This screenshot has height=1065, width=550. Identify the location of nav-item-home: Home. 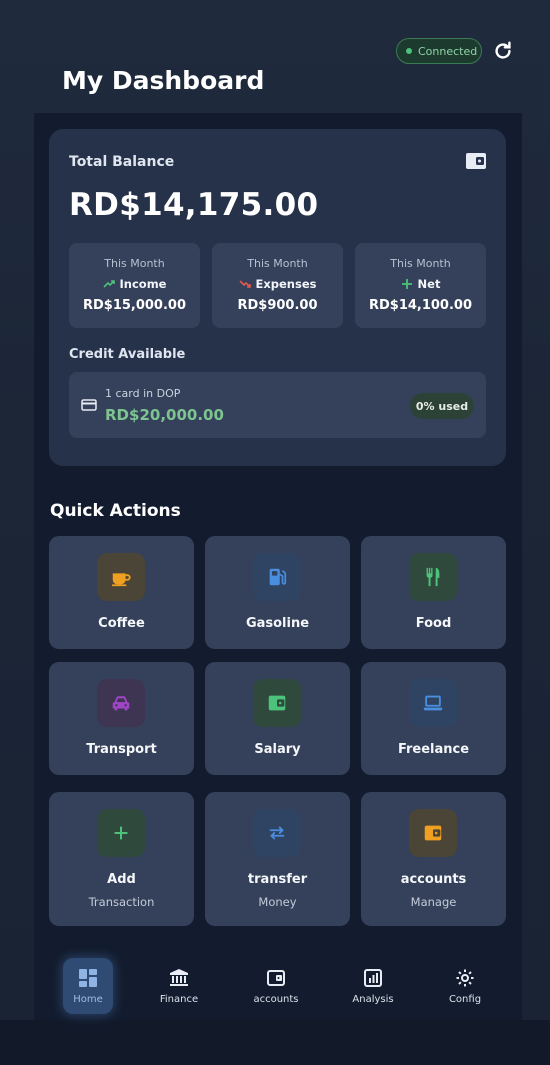
(88, 986).